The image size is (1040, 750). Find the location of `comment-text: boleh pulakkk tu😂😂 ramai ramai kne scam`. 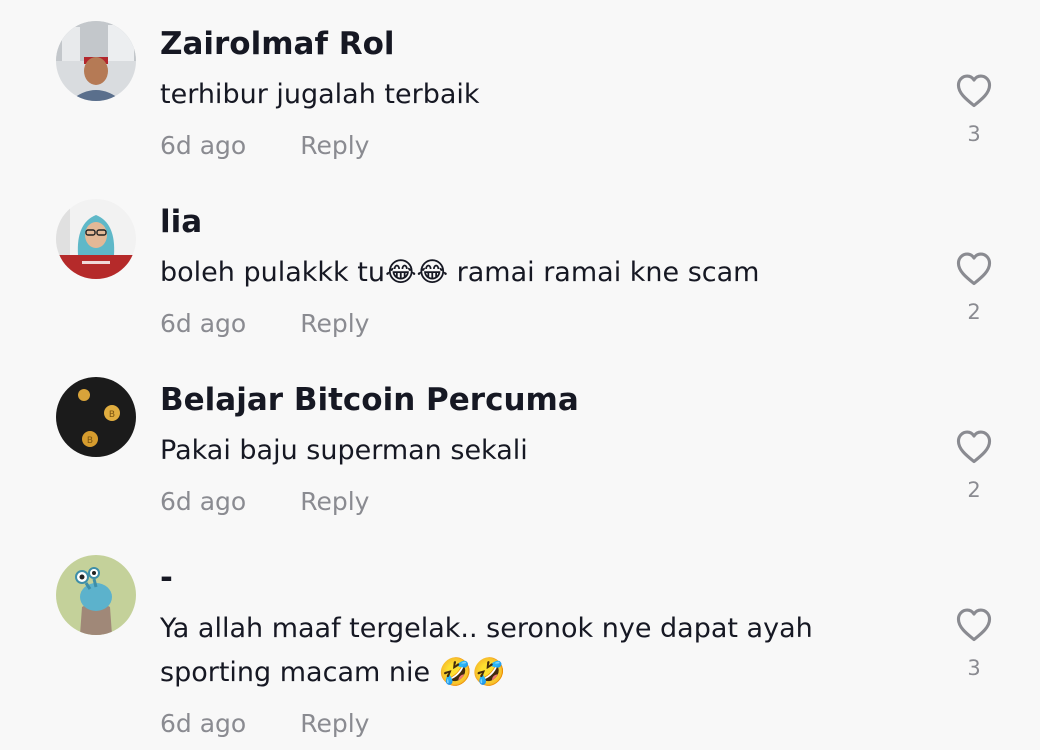

comment-text: boleh pulakkk tu😂😂 ramai ramai kne scam is located at coordinates (460, 272).